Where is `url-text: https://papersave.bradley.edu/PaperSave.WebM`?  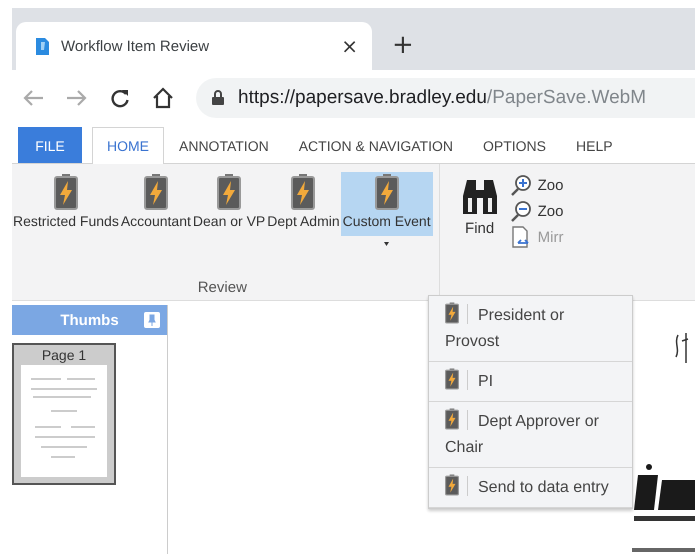
url-text: https://papersave.bradley.edu/PaperSave.WebM is located at coordinates (442, 97).